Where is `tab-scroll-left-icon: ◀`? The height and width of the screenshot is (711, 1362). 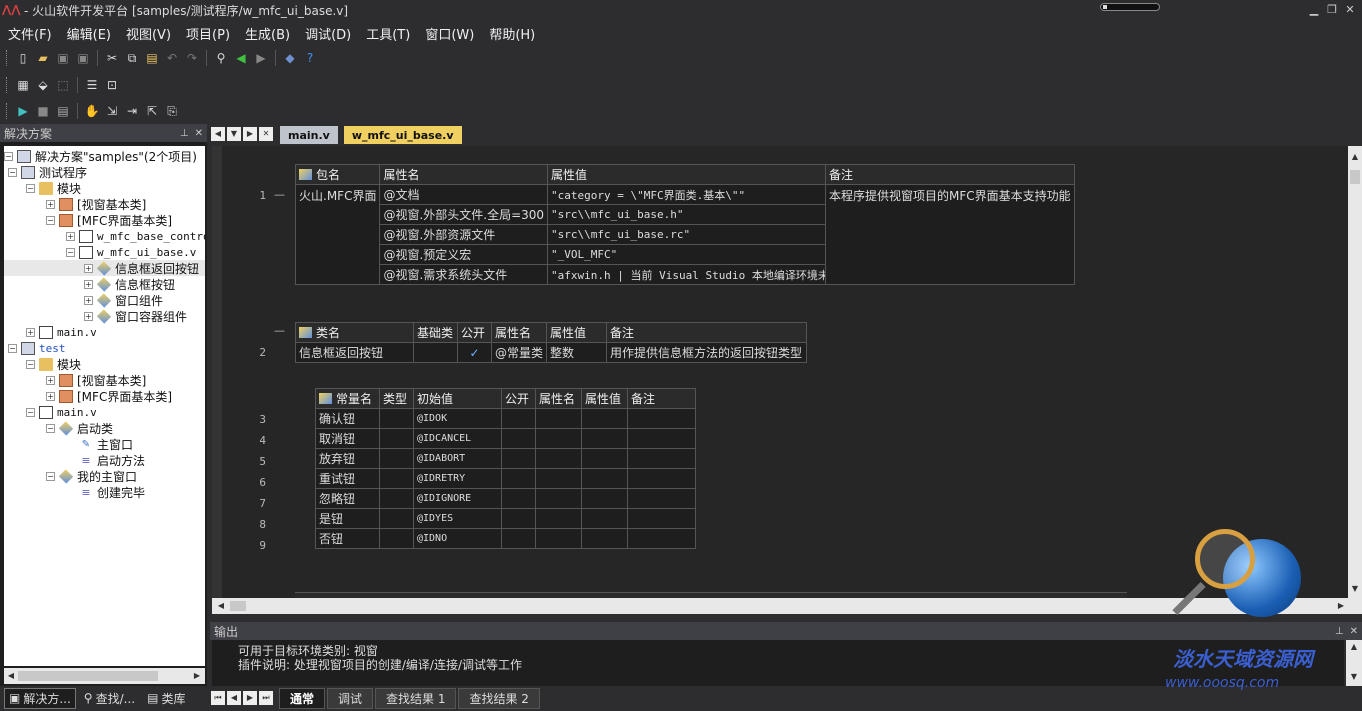
tab-scroll-left-icon: ◀ is located at coordinates (218, 134).